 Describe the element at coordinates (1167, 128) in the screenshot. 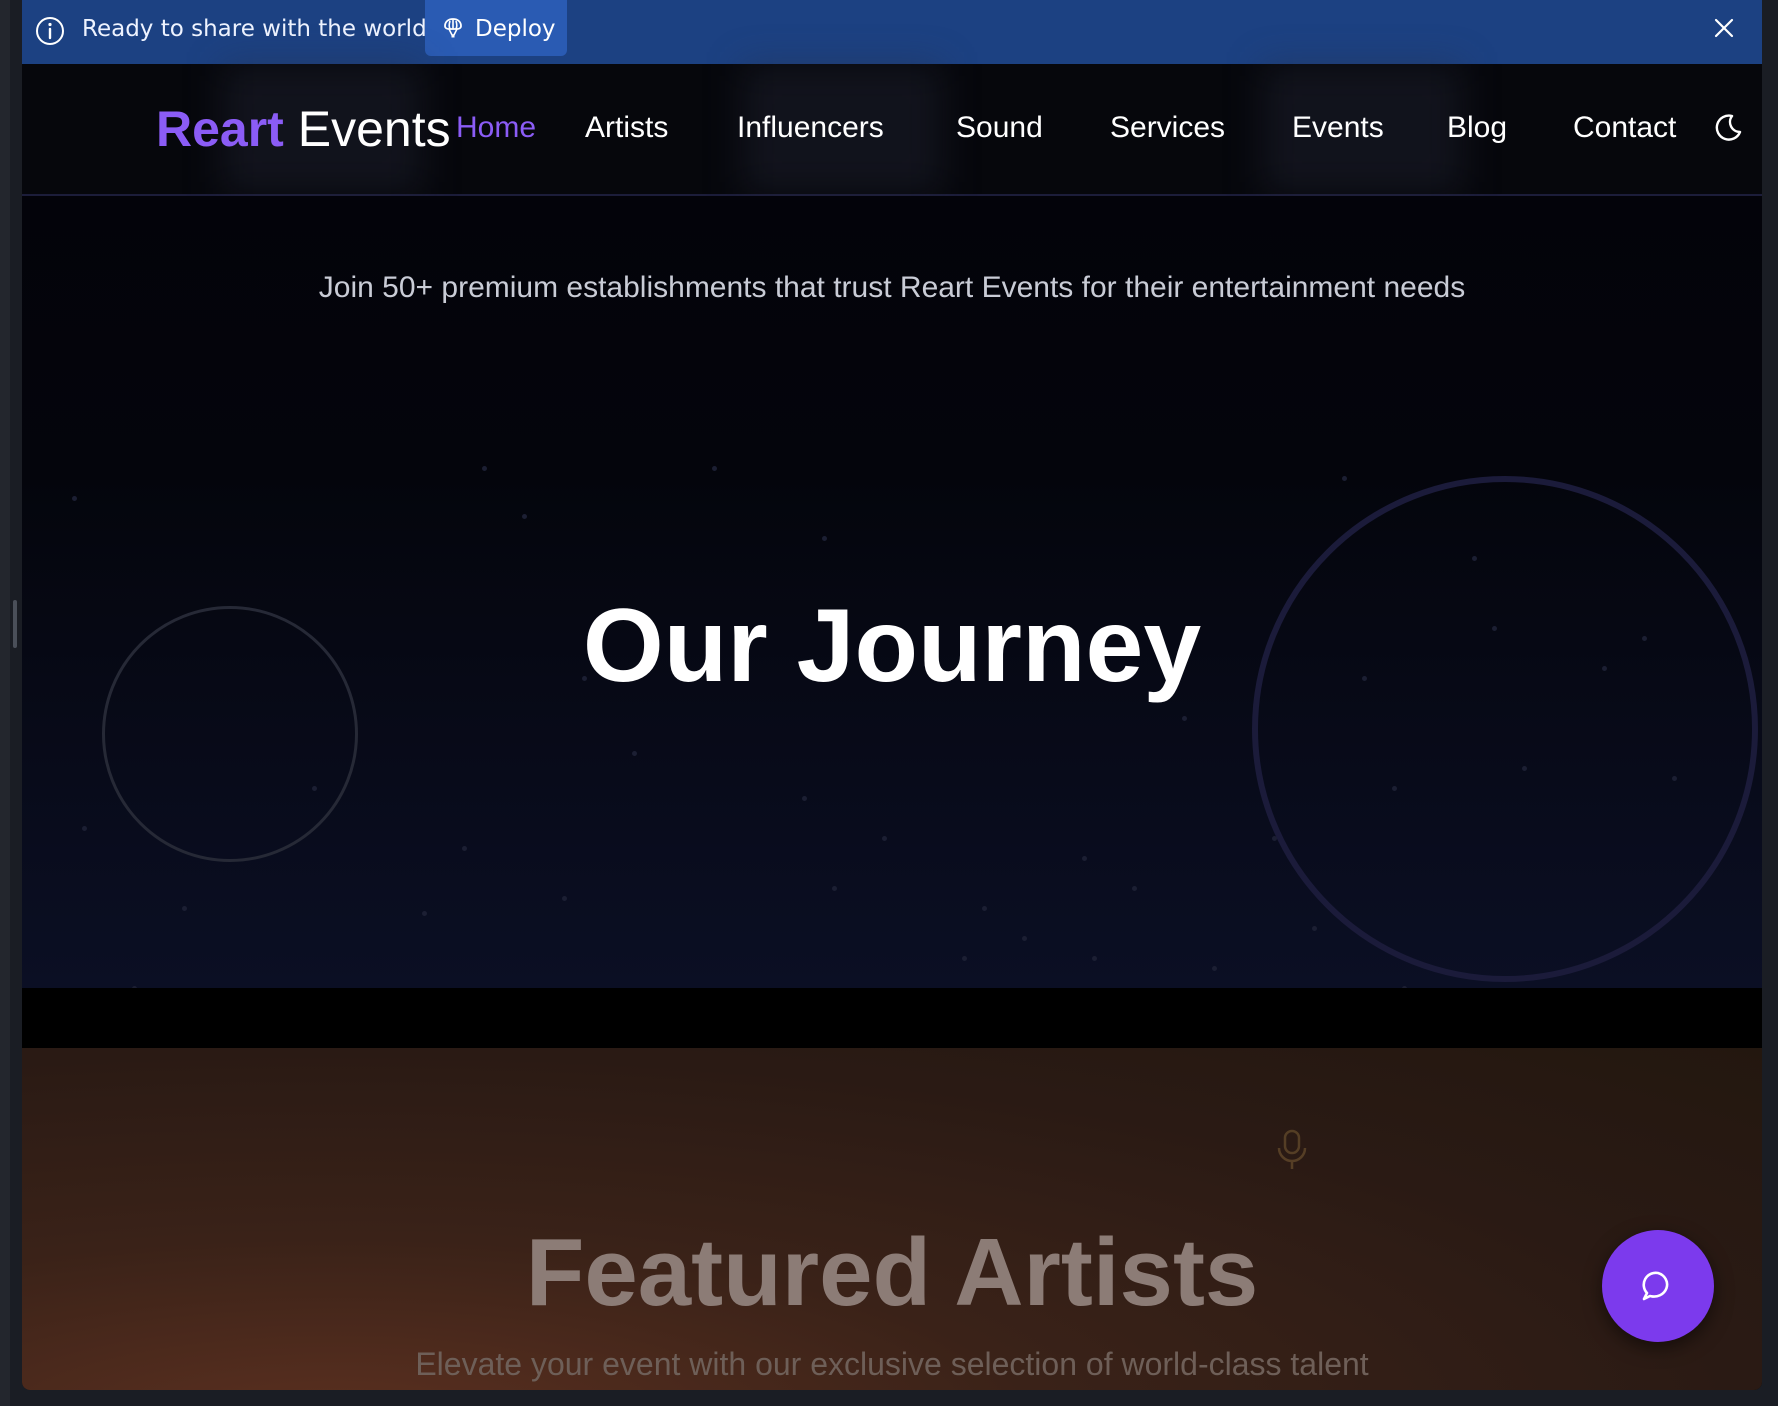

I see `nav-link-services: Services` at that location.